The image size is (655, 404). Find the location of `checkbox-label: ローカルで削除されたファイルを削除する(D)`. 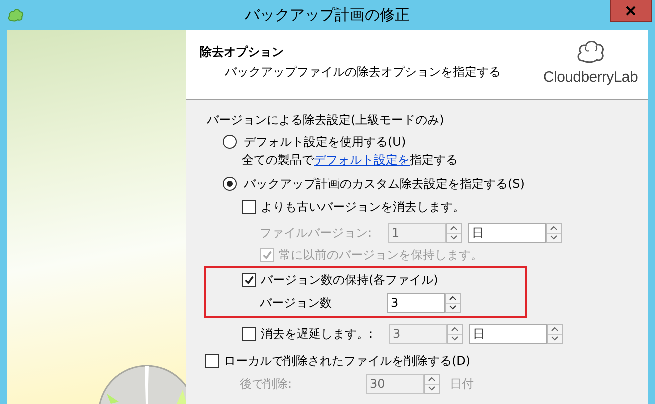

checkbox-label: ローカルで削除されたファイルを削除する(D) is located at coordinates (347, 361).